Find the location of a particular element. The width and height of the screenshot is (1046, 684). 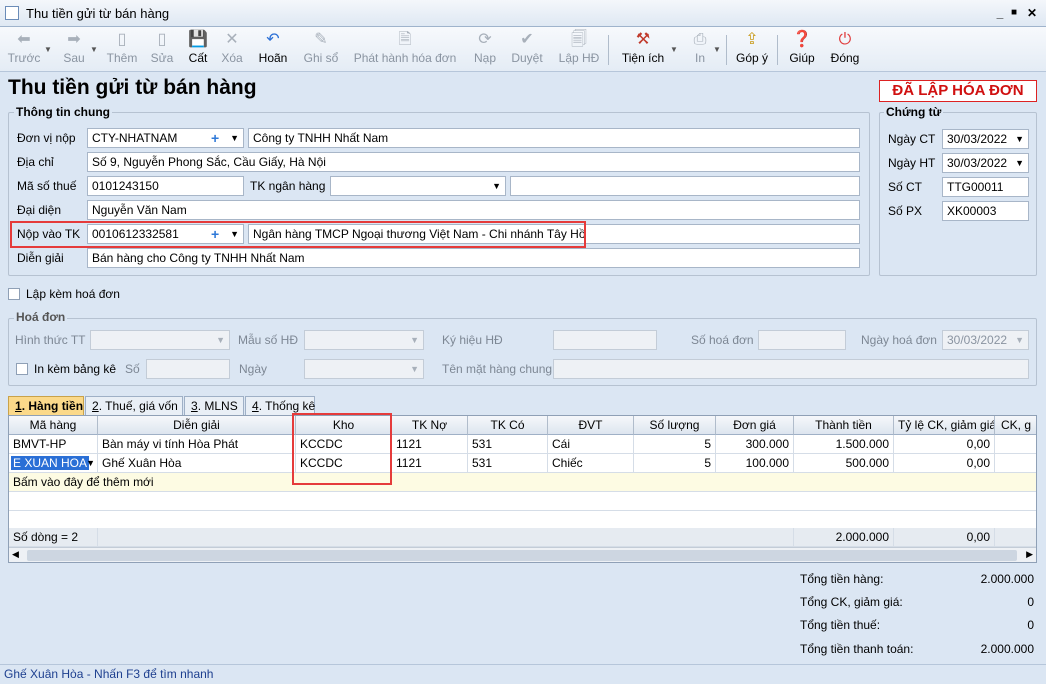

bank-account-label: TK ngân hàng is located at coordinates (288, 186).